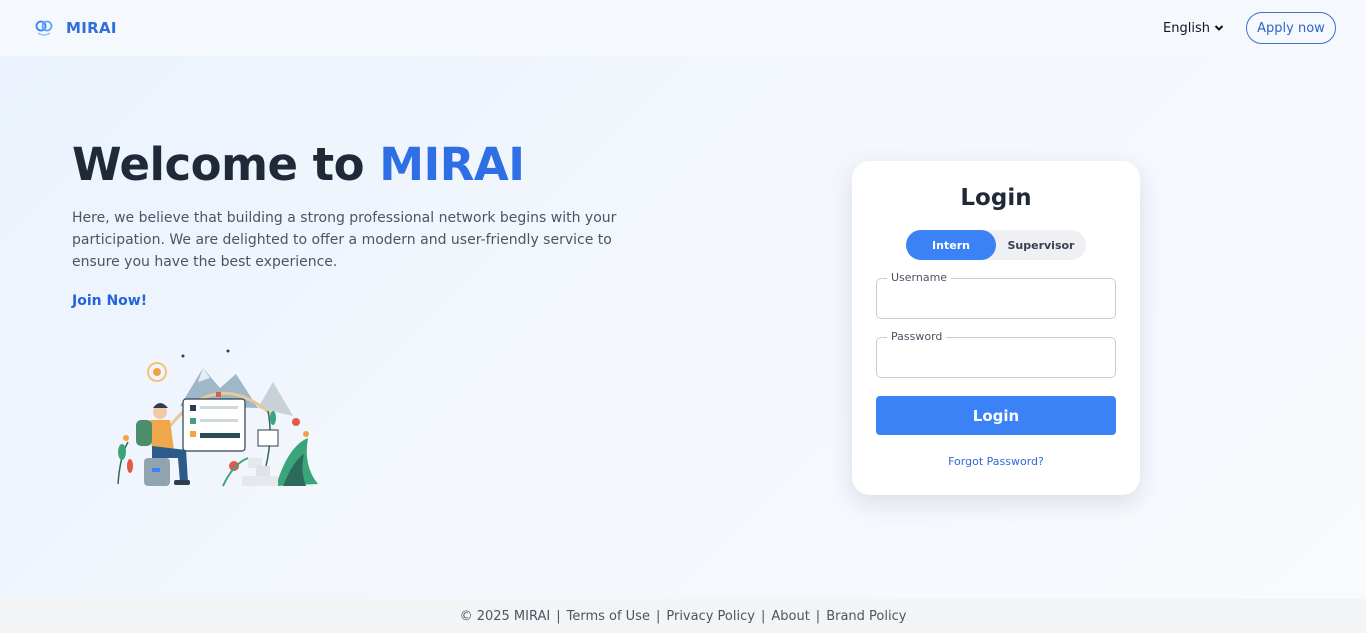 The width and height of the screenshot is (1366, 633). Describe the element at coordinates (710, 616) in the screenshot. I see `footer-privacy-link: Privacy Policy` at that location.